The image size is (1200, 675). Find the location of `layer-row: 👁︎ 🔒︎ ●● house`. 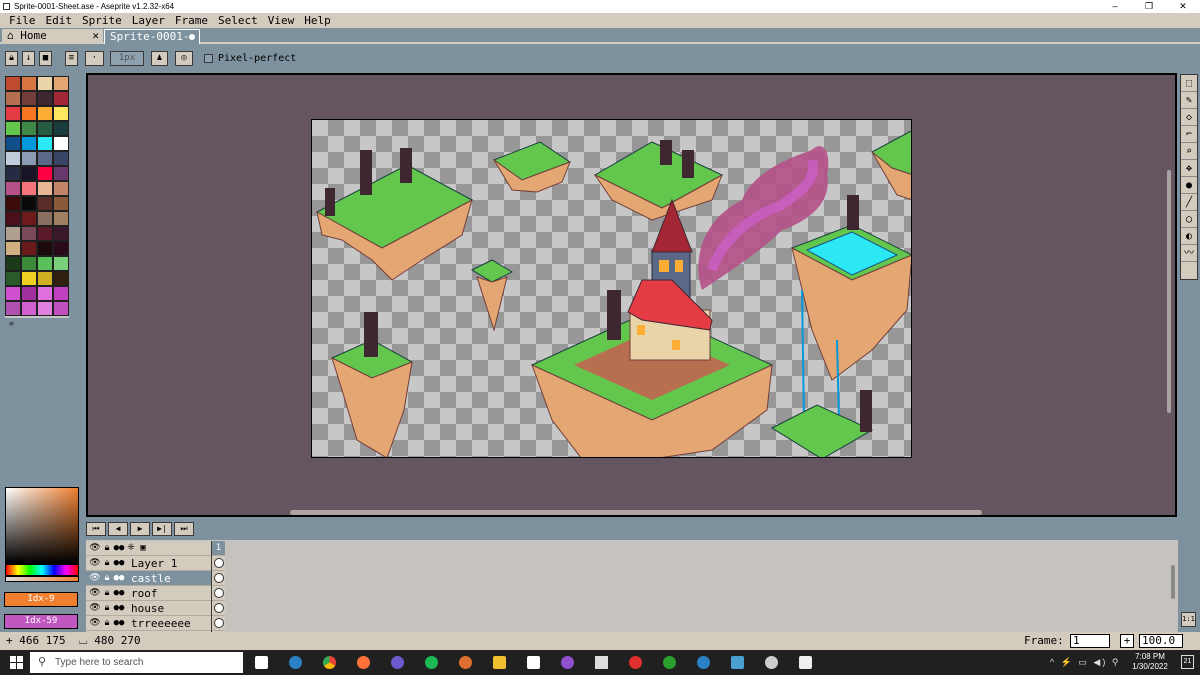

layer-row: 👁︎ 🔒︎ ●● house is located at coordinates (148, 608).